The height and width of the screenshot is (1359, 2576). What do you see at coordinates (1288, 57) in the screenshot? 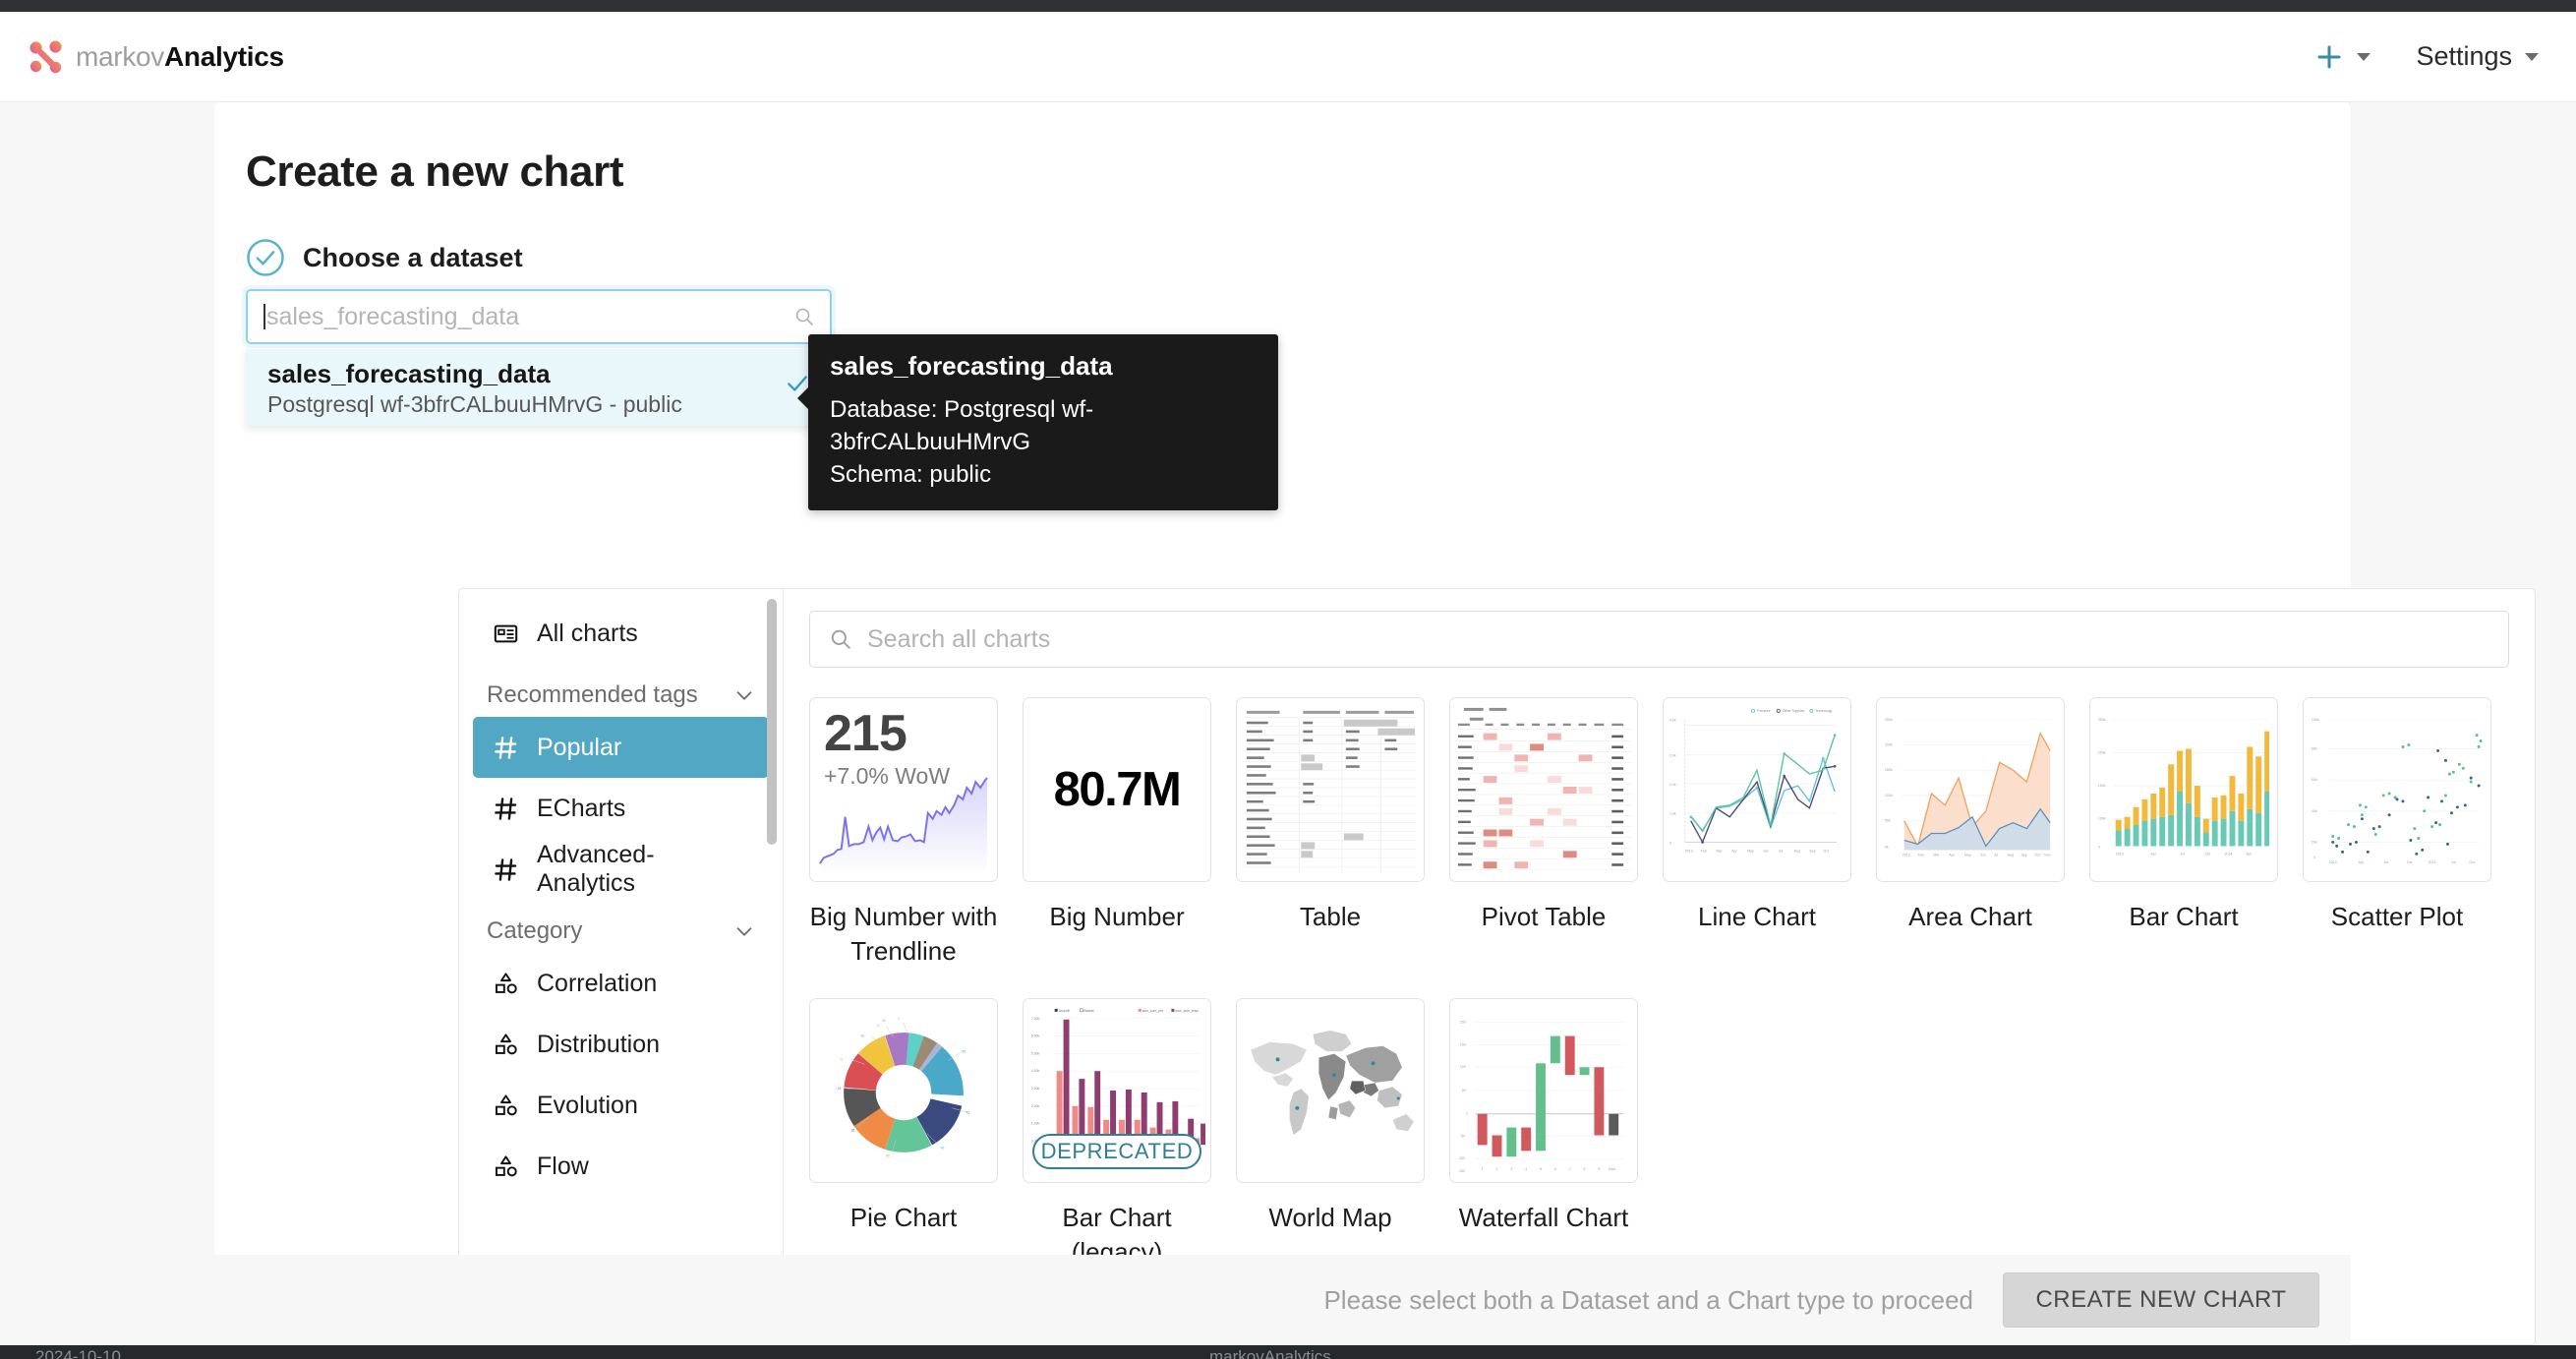
I see `top-navbar: markovAnalytics Settings` at bounding box center [1288, 57].